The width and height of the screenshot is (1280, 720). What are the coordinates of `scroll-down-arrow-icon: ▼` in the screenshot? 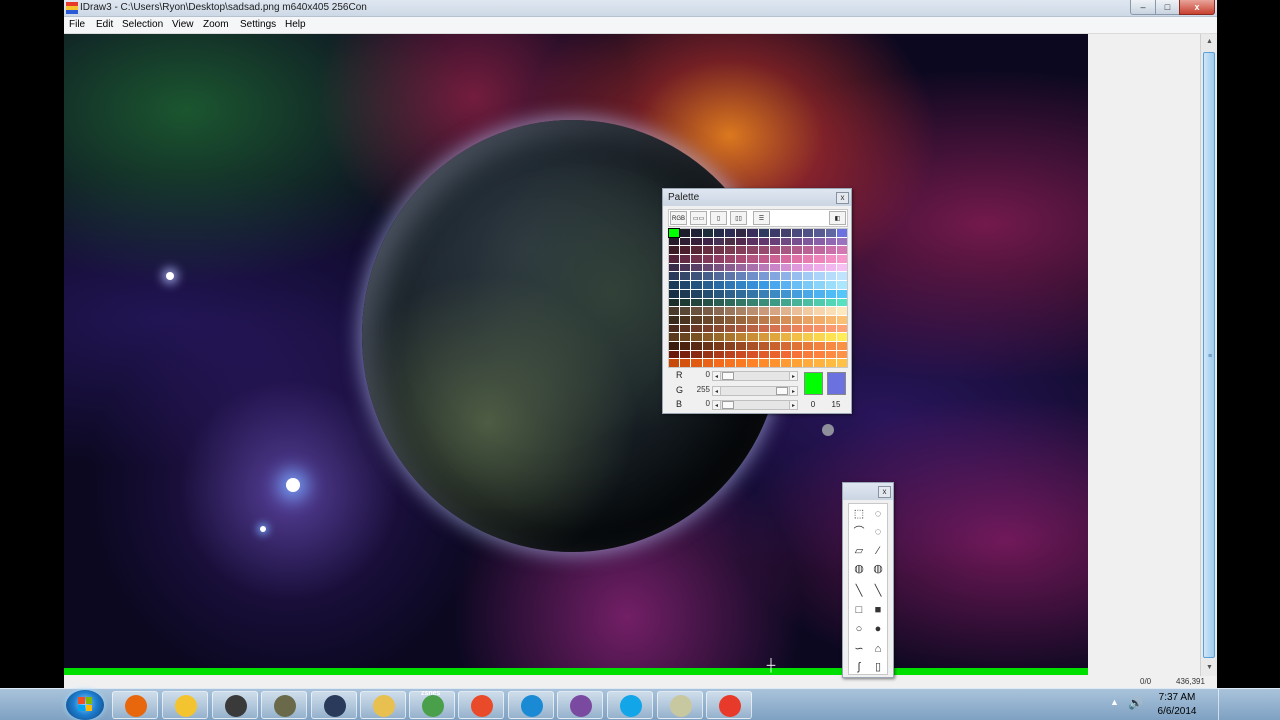 It's located at (1209, 668).